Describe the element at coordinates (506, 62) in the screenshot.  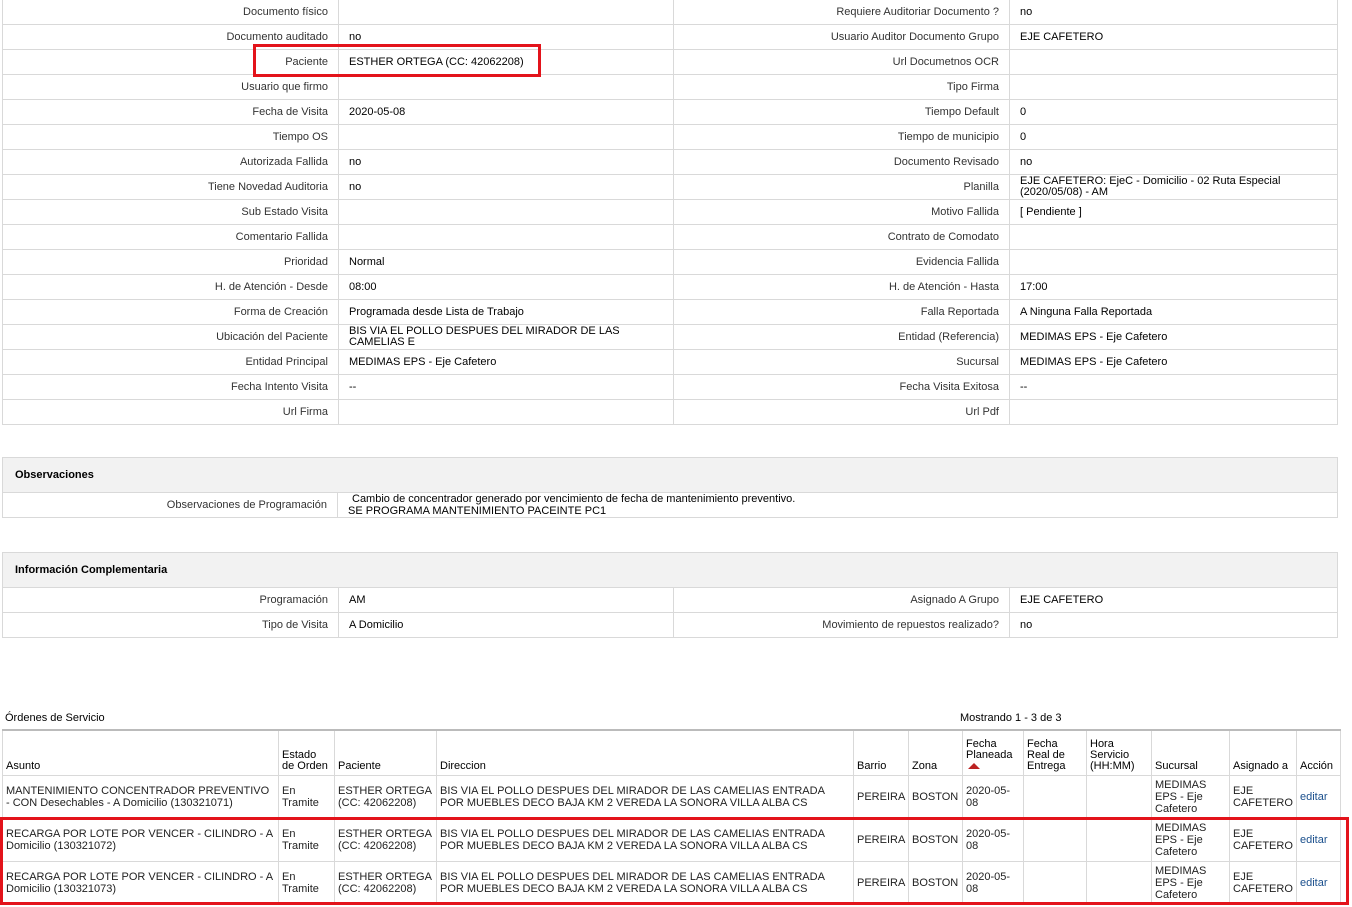
I see `detail-value: ESTHER ORTEGA (CC: 42062208)` at that location.